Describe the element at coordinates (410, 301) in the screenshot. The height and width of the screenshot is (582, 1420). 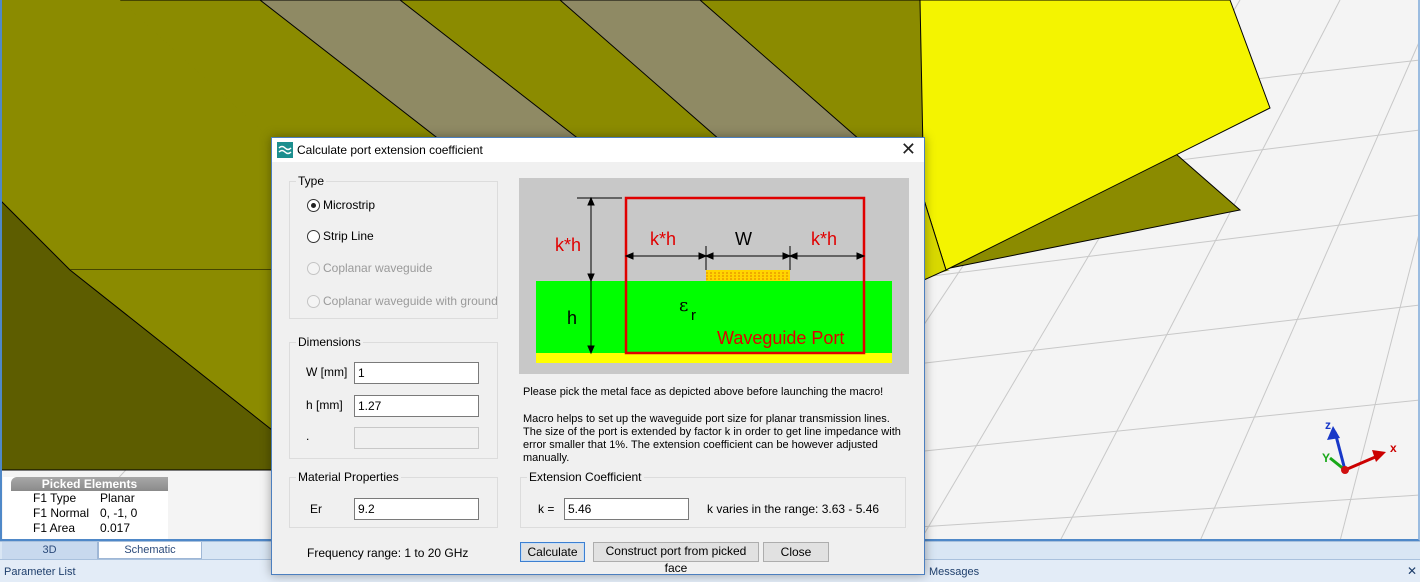
I see `radio-label: Coplanar waveguide with ground` at that location.